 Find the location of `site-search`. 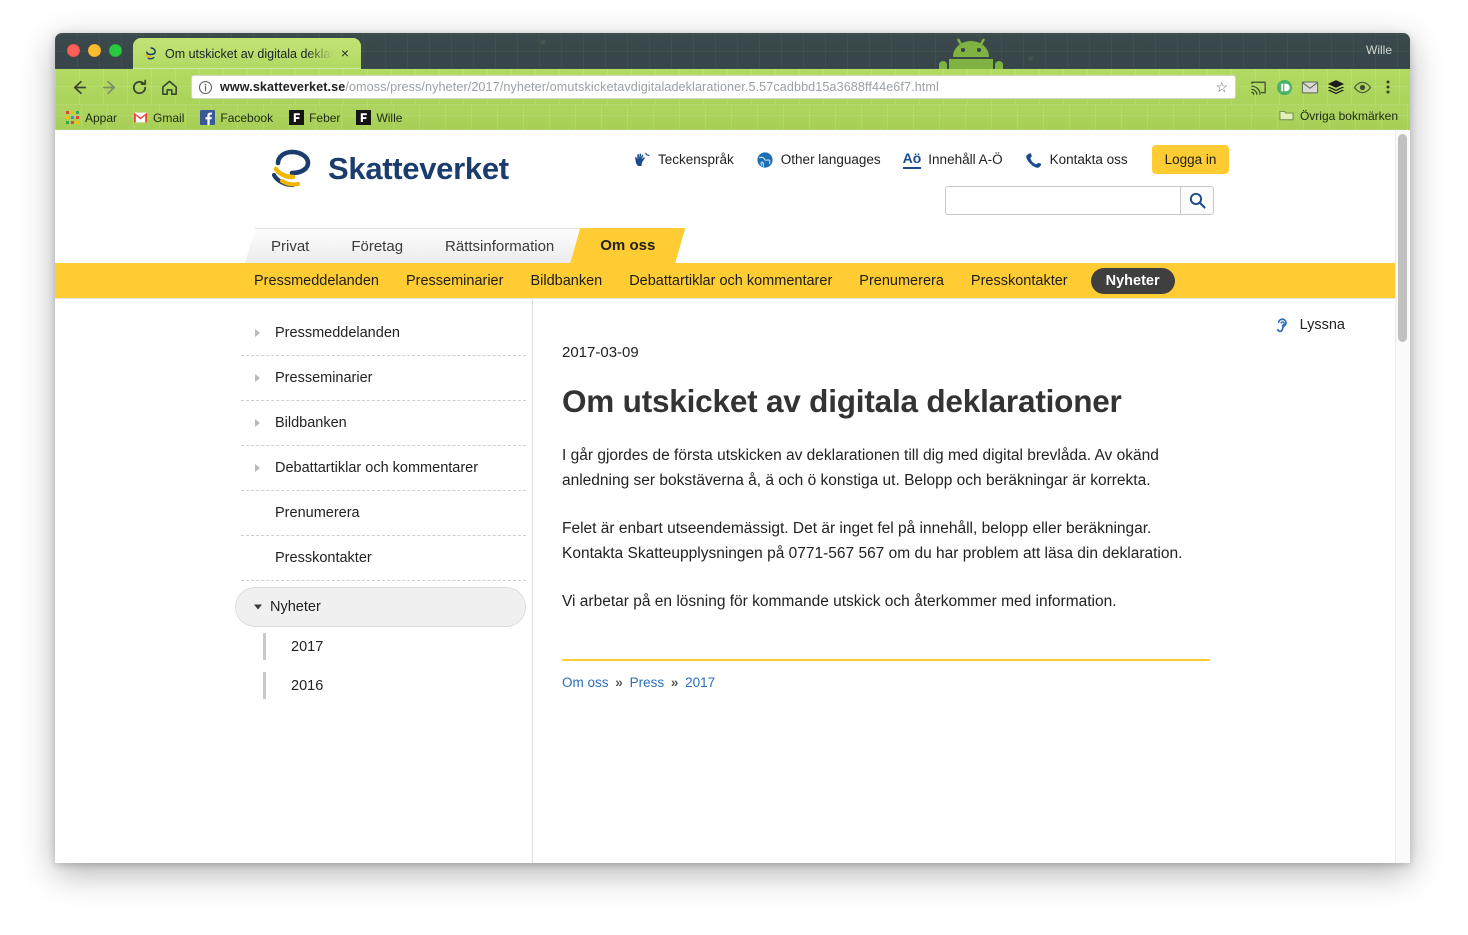

site-search is located at coordinates (1079, 200).